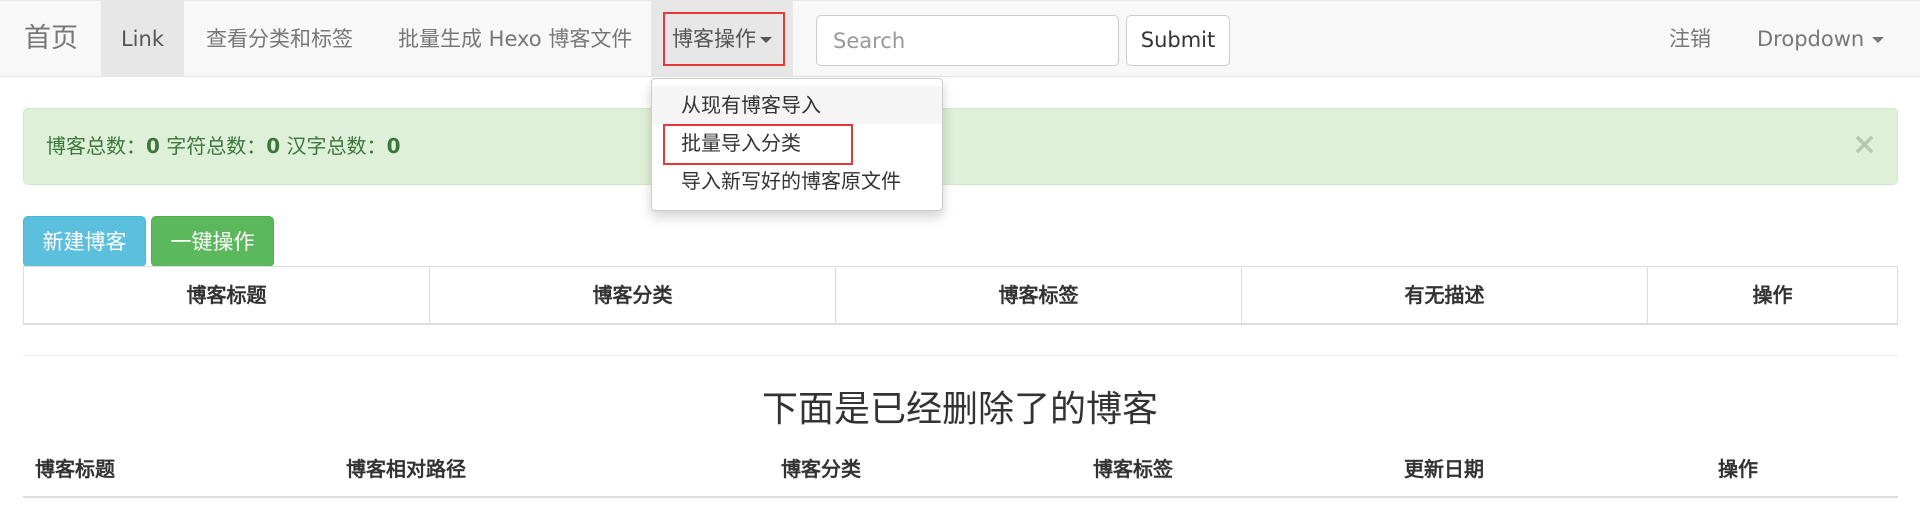  Describe the element at coordinates (960, 146) in the screenshot. I see `stats-alert: 博客总数：0 字符总数：0 汉字总数：0 ×` at that location.